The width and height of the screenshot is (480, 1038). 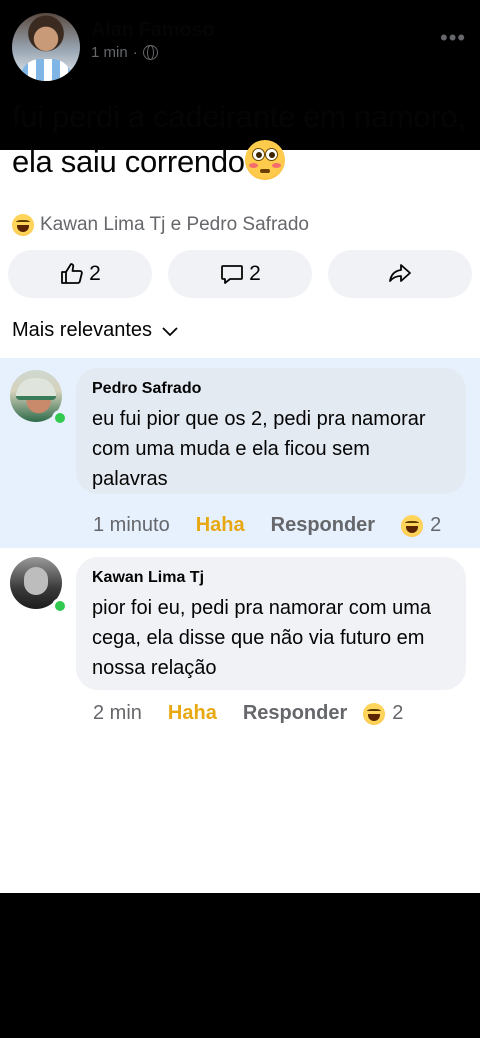 What do you see at coordinates (240, 965) in the screenshot?
I see `bottom-black-bar` at bounding box center [240, 965].